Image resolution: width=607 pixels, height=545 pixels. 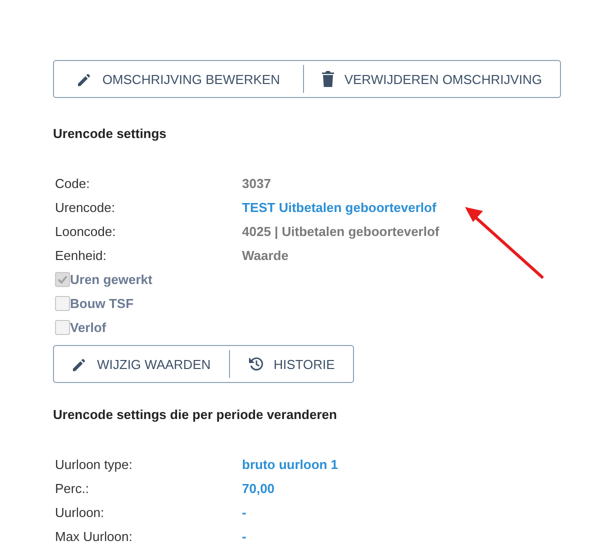 What do you see at coordinates (195, 414) in the screenshot?
I see `section-title: Urencode settings die per periode veranderen` at bounding box center [195, 414].